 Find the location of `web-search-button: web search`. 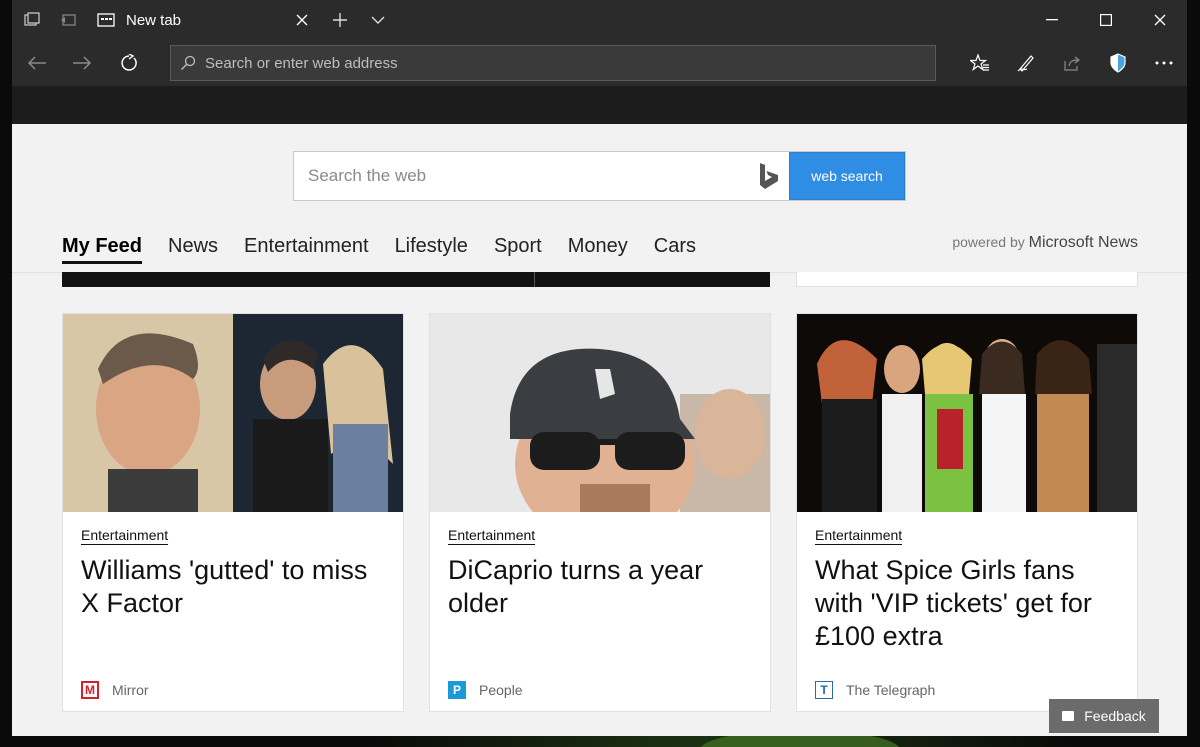

web-search-button: web search is located at coordinates (847, 176).